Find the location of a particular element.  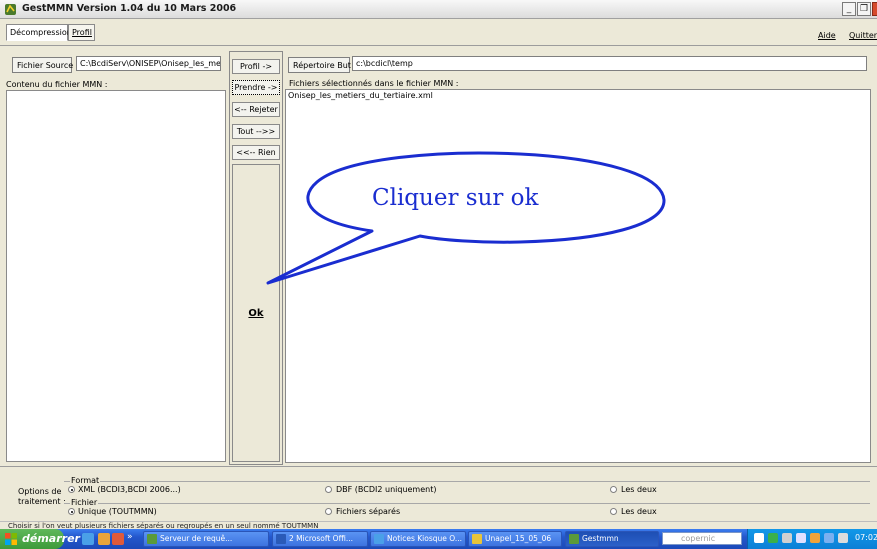

tab-profil: Profil is located at coordinates (81, 32).